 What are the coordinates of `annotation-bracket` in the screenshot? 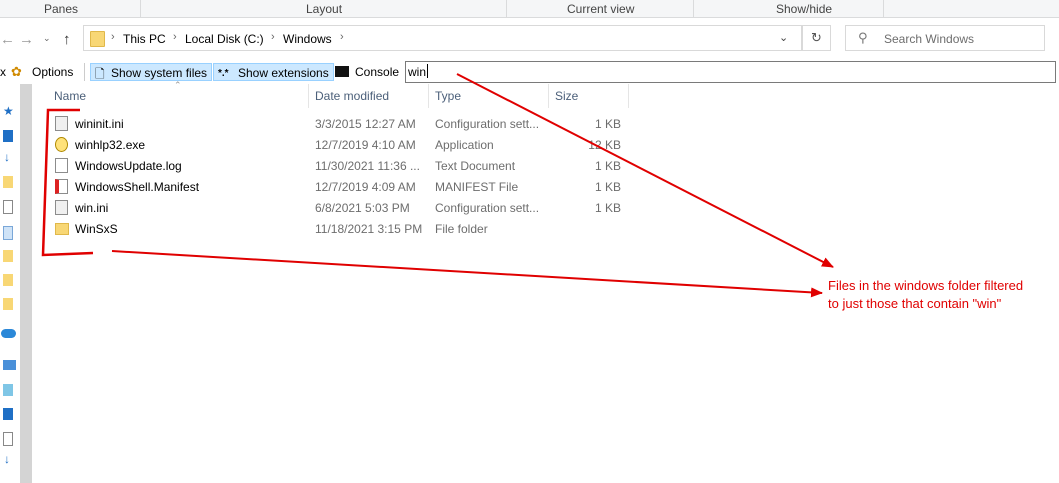 It's located at (67, 182).